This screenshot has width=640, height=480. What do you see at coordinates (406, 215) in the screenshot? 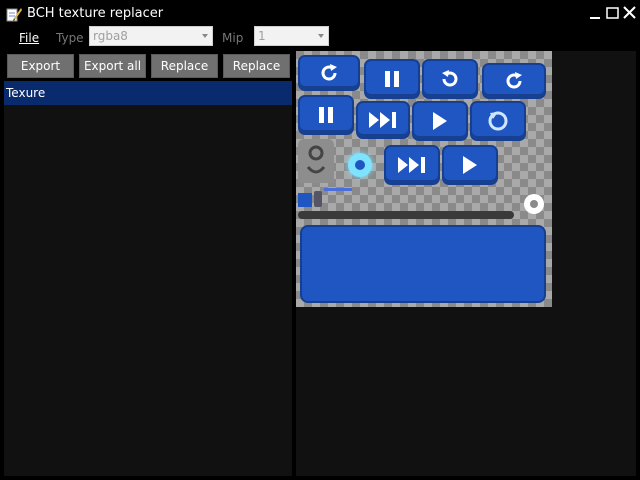
I see `sprite-progress-track` at bounding box center [406, 215].